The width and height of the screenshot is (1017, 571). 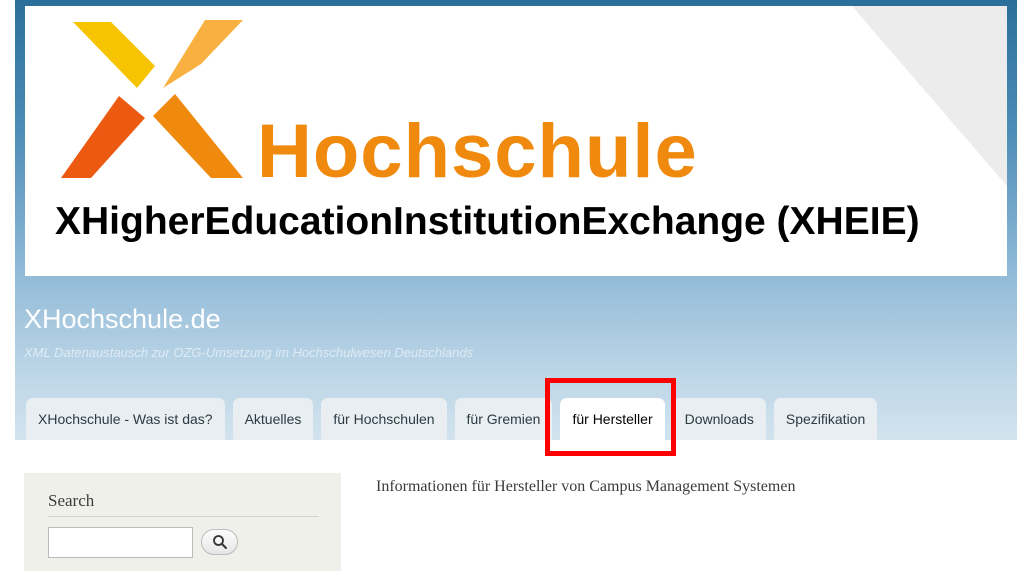 I want to click on banner-wordmark: Hochschule, so click(x=477, y=151).